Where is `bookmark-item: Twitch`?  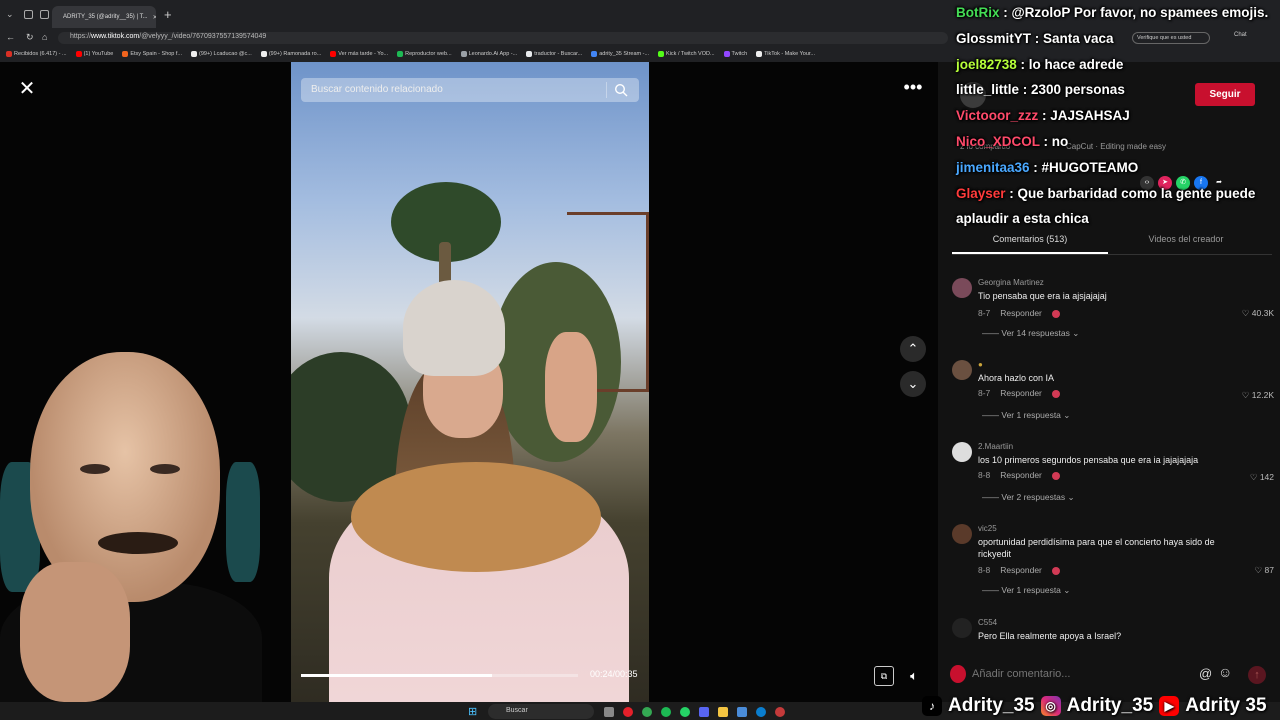 bookmark-item: Twitch is located at coordinates (735, 54).